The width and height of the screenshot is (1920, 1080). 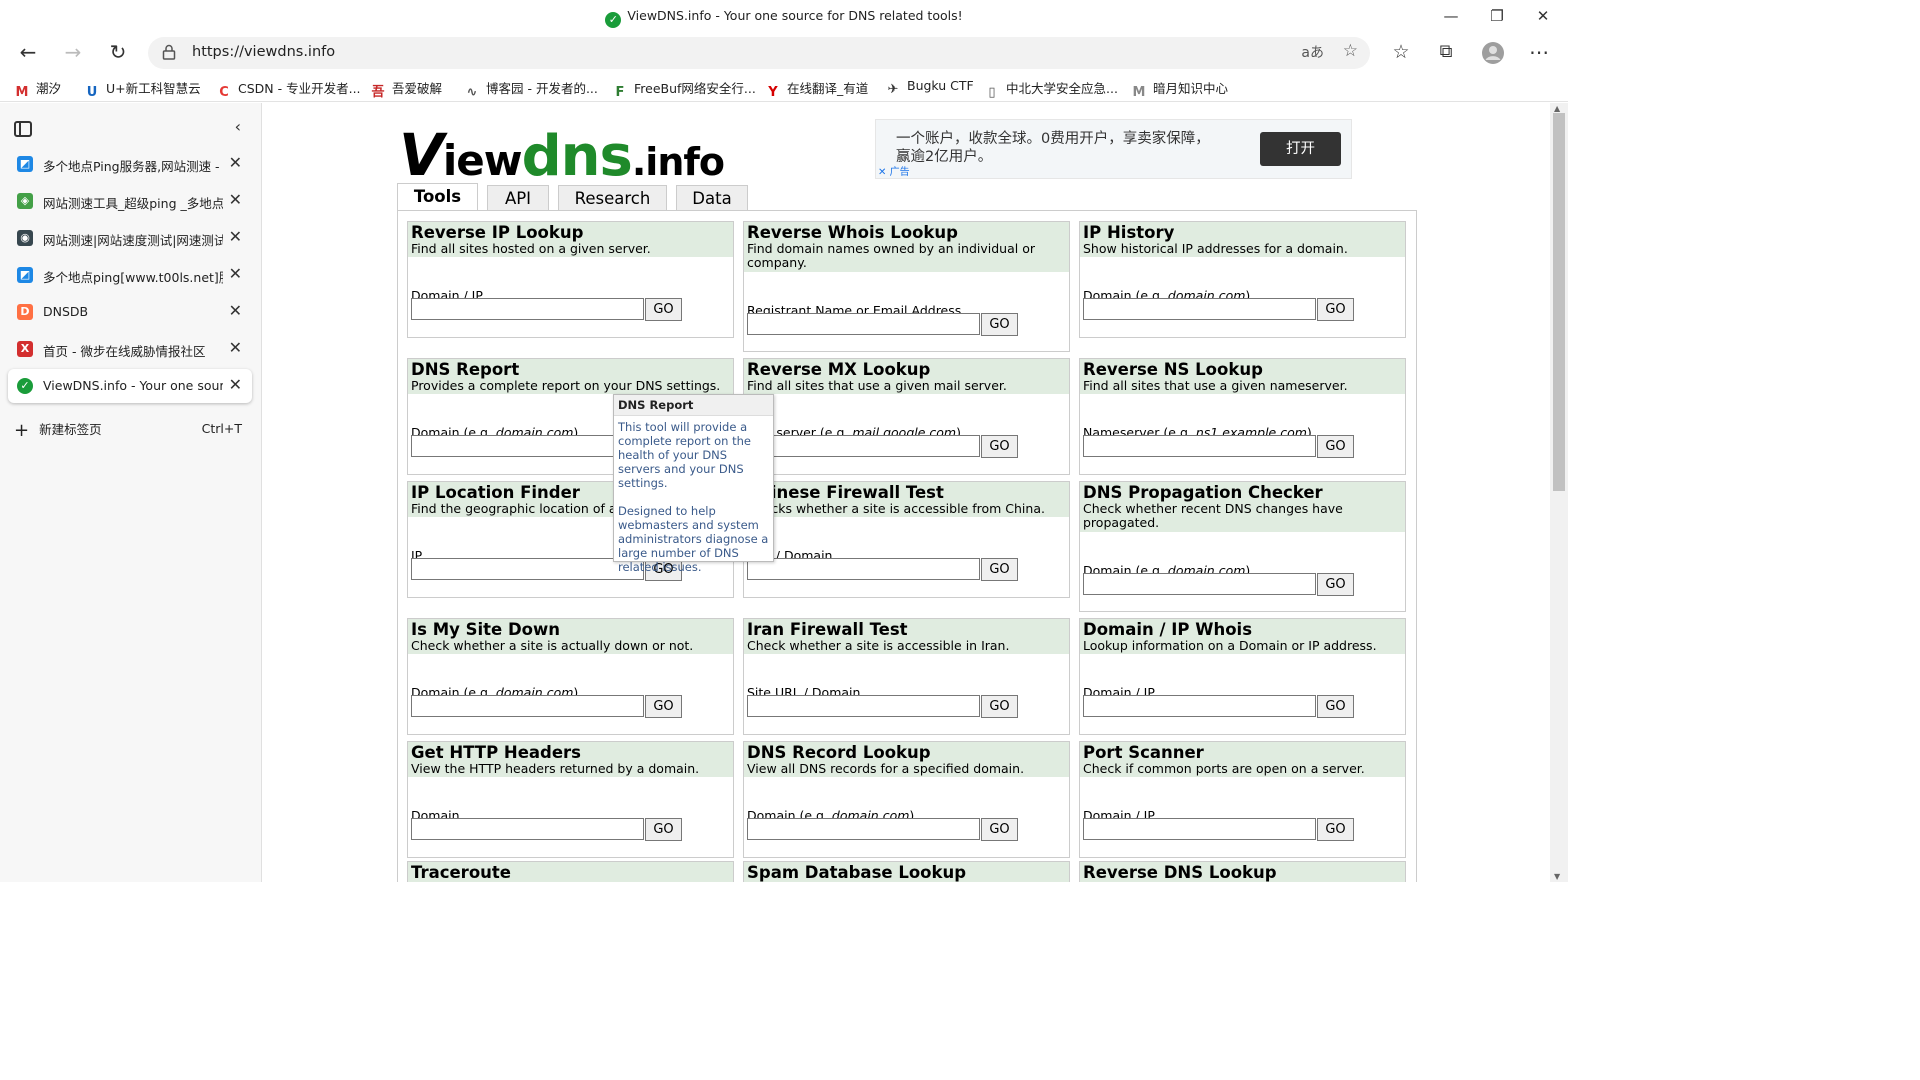 What do you see at coordinates (130, 164) in the screenshot?
I see `sidebar-tab-item: ◩ 多个地点Ping服务器,网站测速 - 站 ✕` at bounding box center [130, 164].